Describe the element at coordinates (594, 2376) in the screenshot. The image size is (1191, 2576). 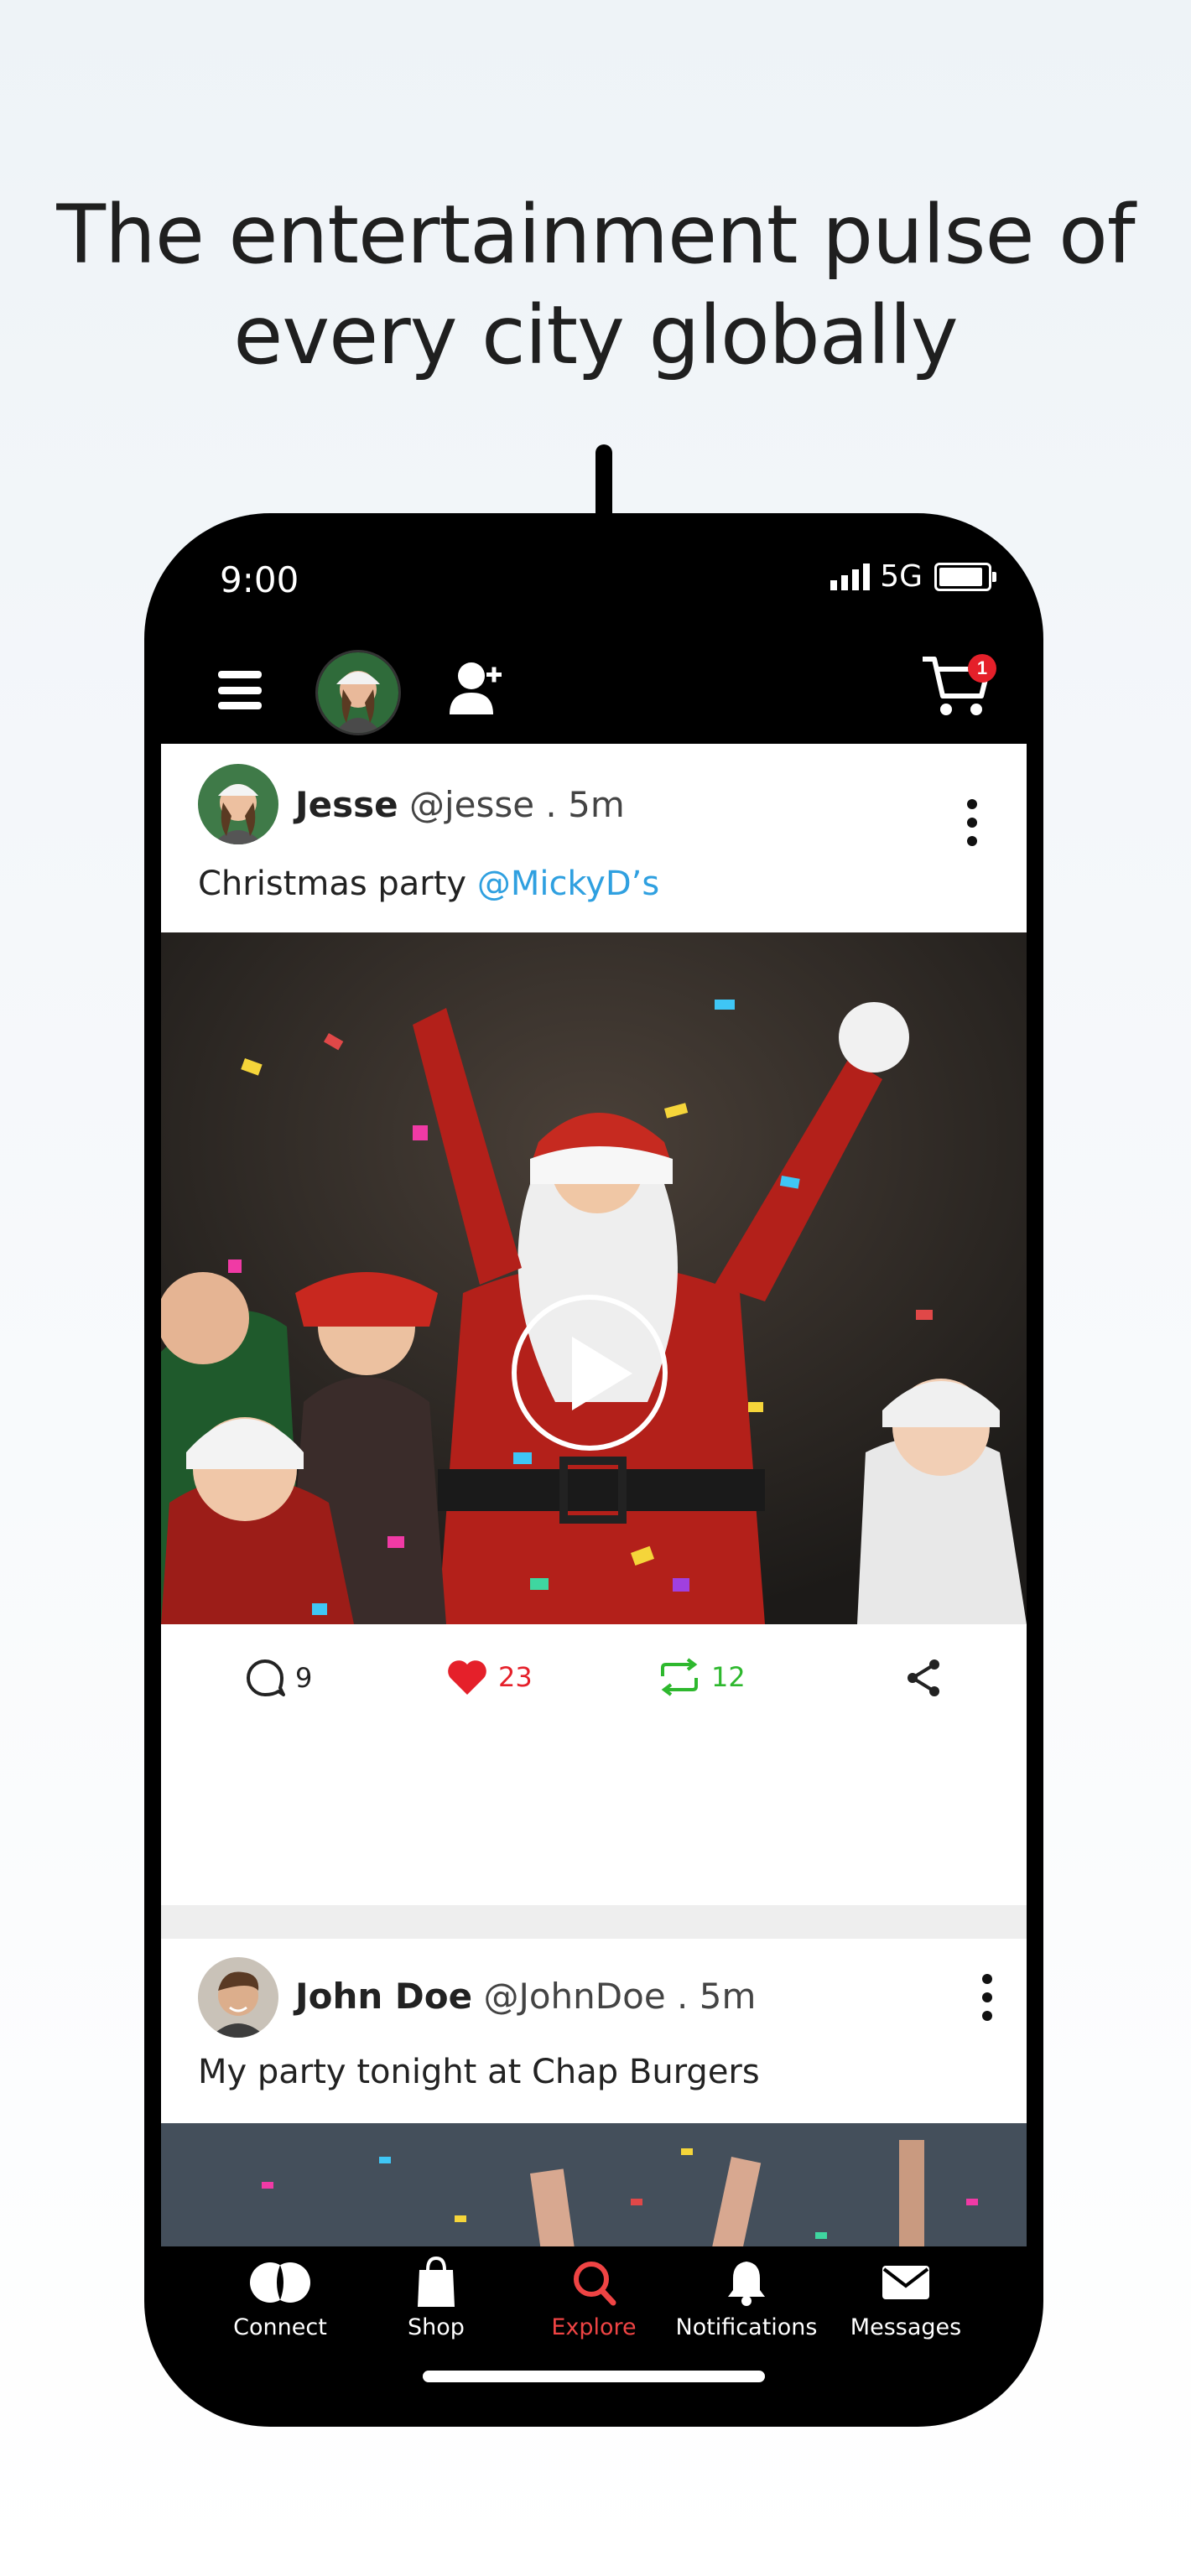
I see `home-indicator` at that location.